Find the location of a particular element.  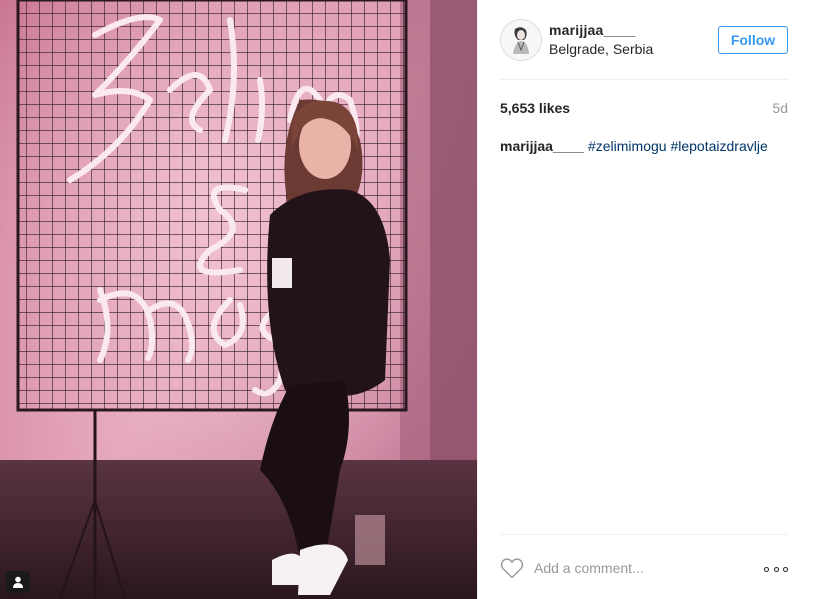

avatar is located at coordinates (521, 40).